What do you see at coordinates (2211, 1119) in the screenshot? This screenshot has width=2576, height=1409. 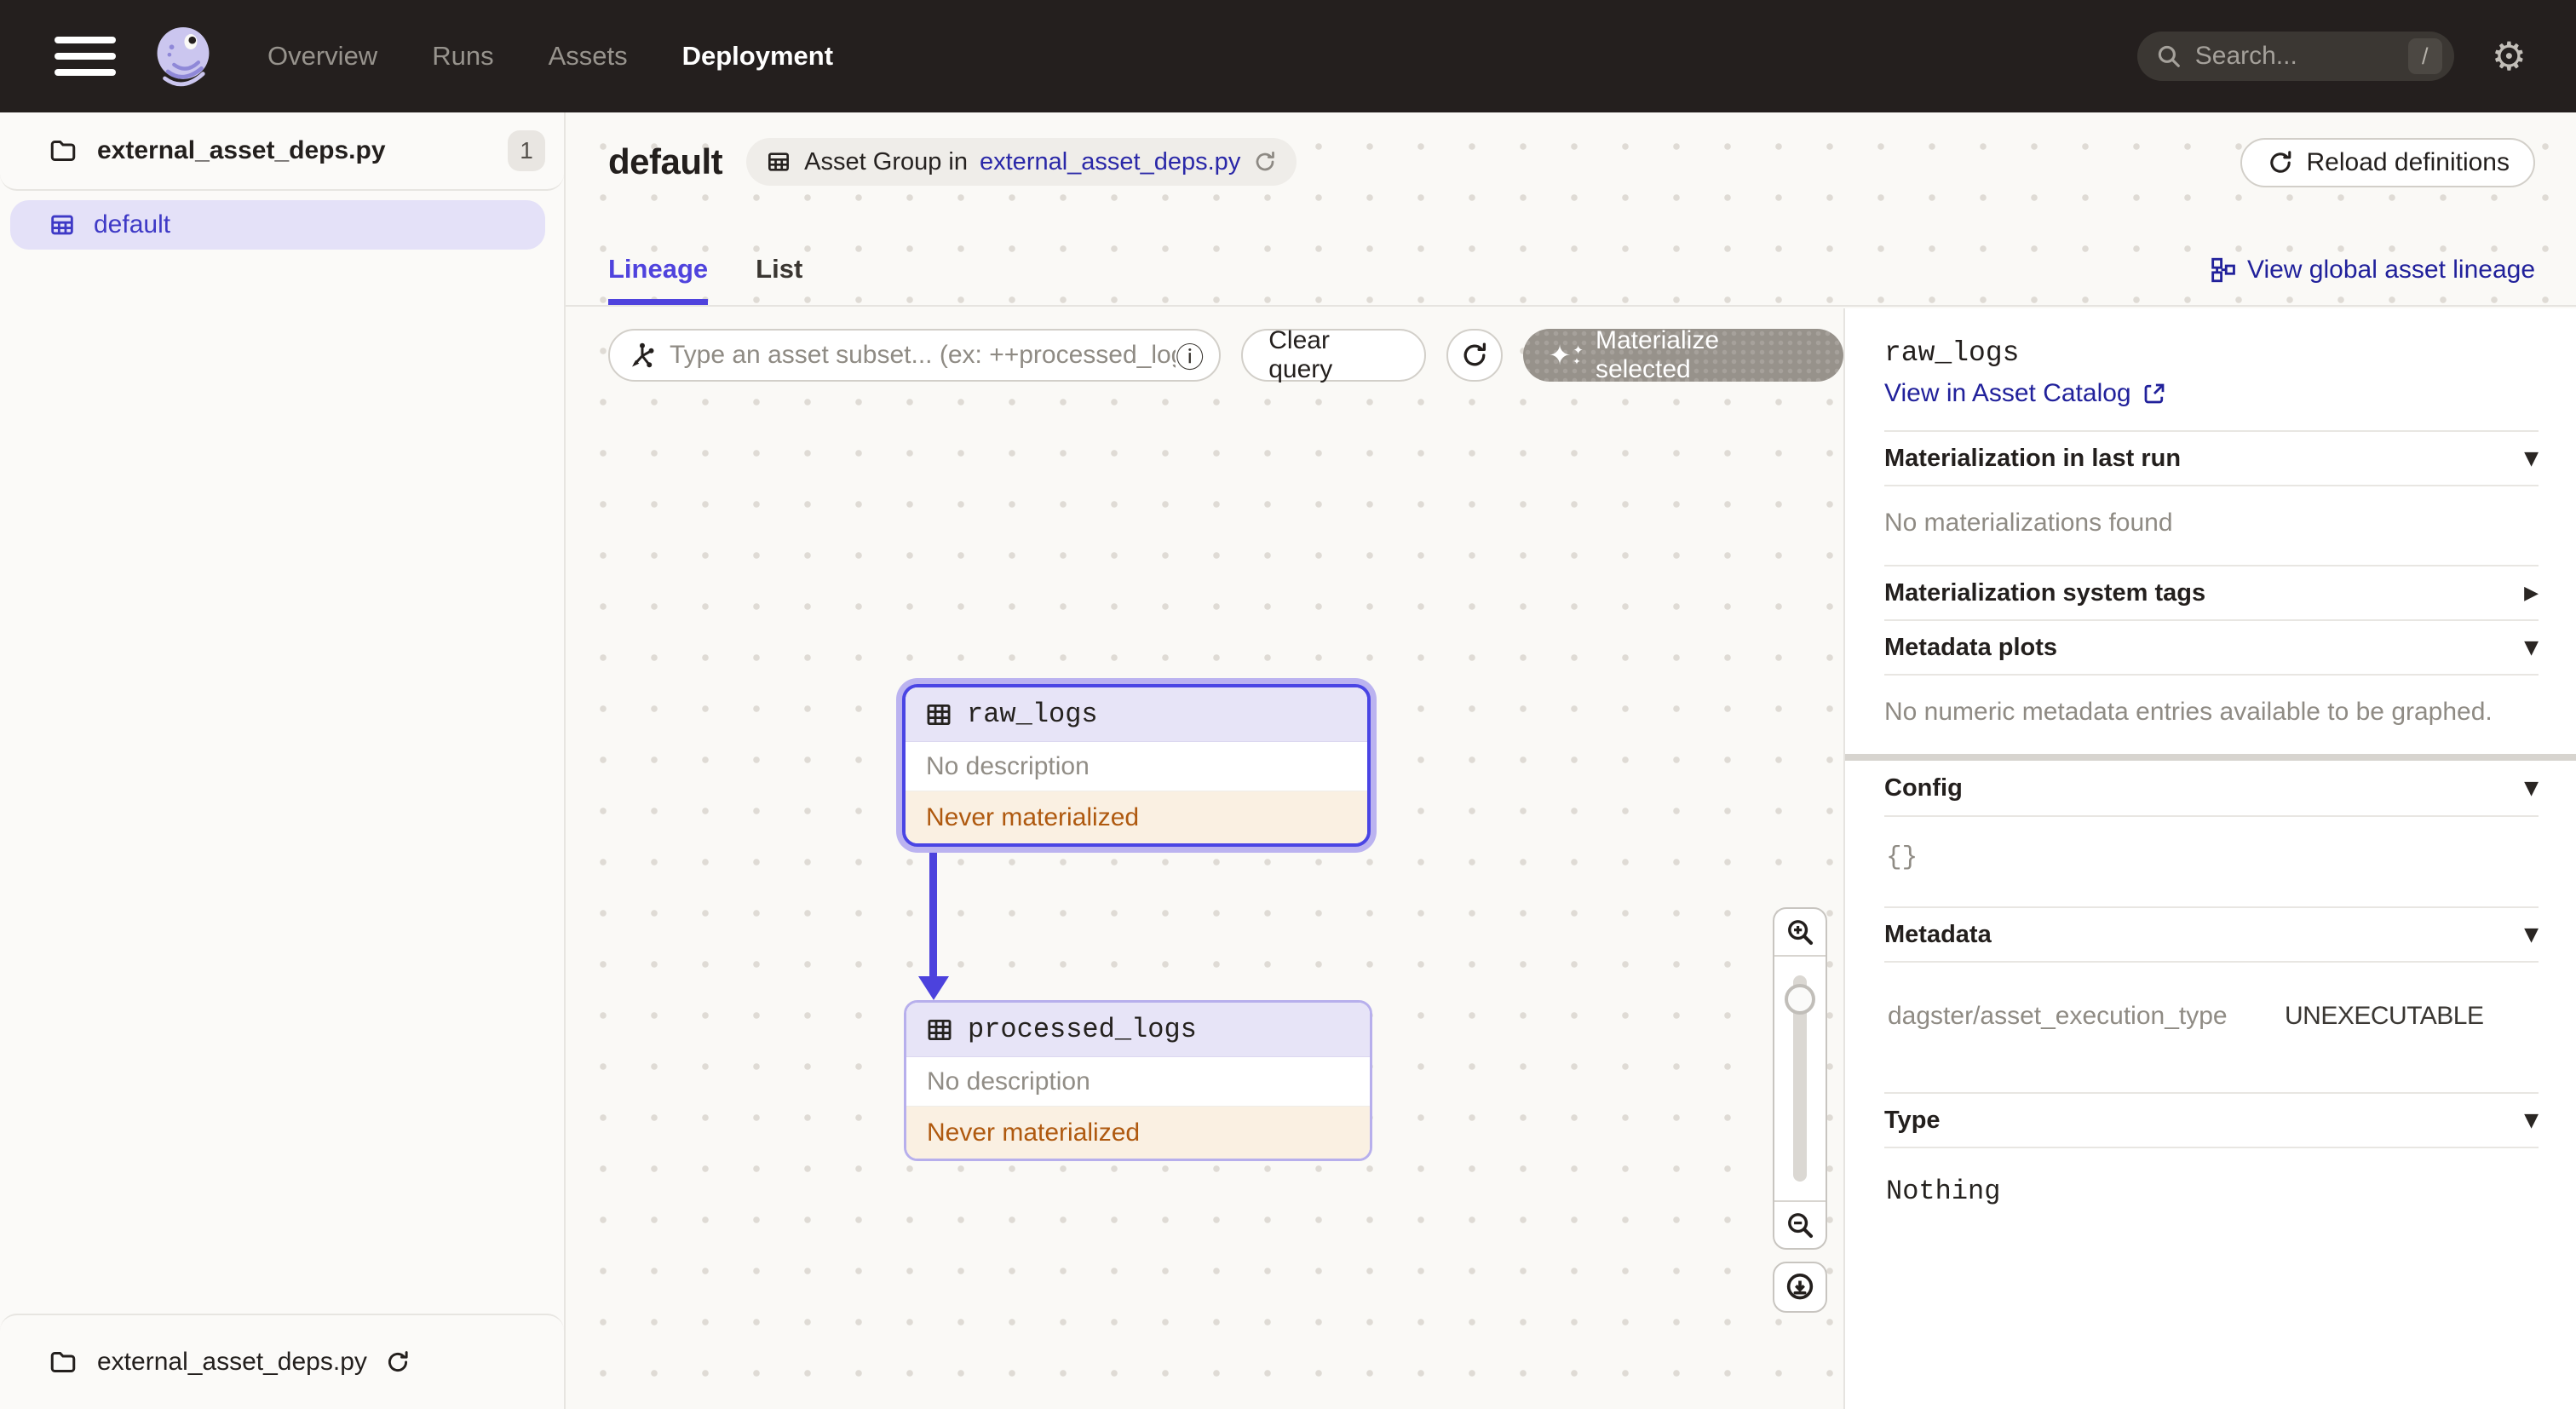 I see `section-type: Type ▼` at bounding box center [2211, 1119].